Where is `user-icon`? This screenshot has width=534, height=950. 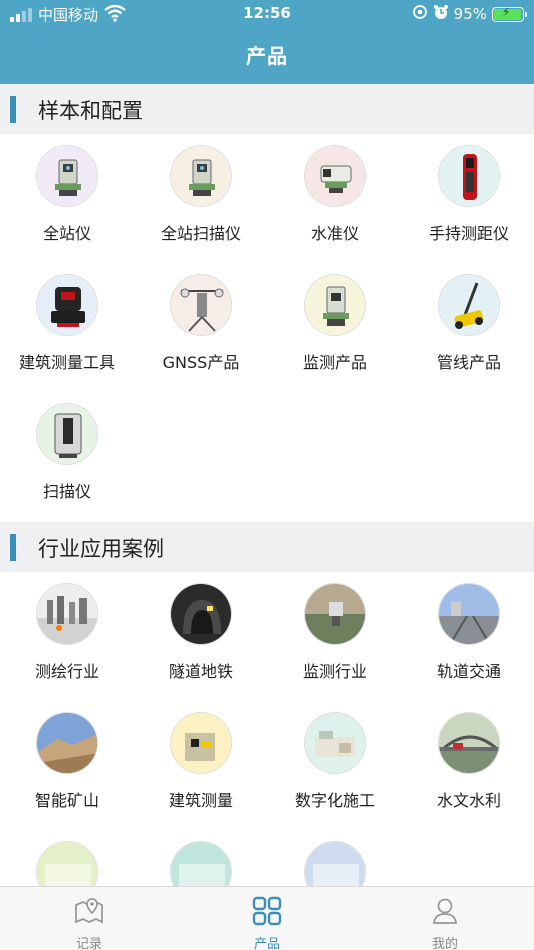
user-icon is located at coordinates (445, 911).